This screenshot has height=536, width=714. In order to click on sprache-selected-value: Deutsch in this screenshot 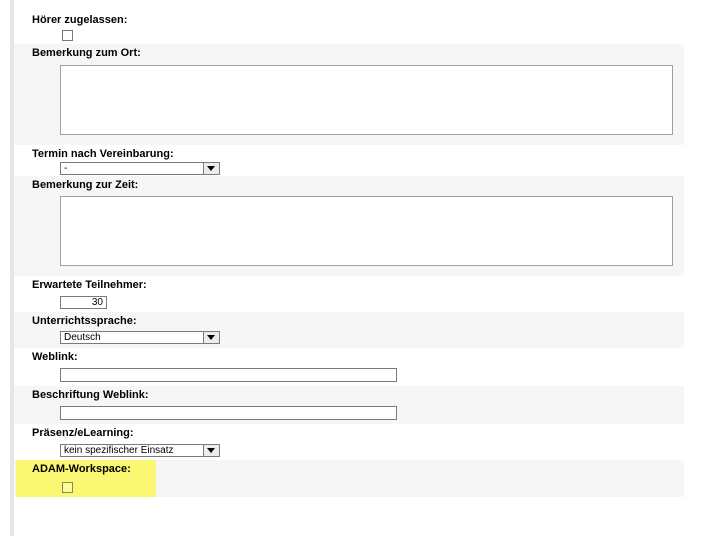, I will do `click(82, 337)`.